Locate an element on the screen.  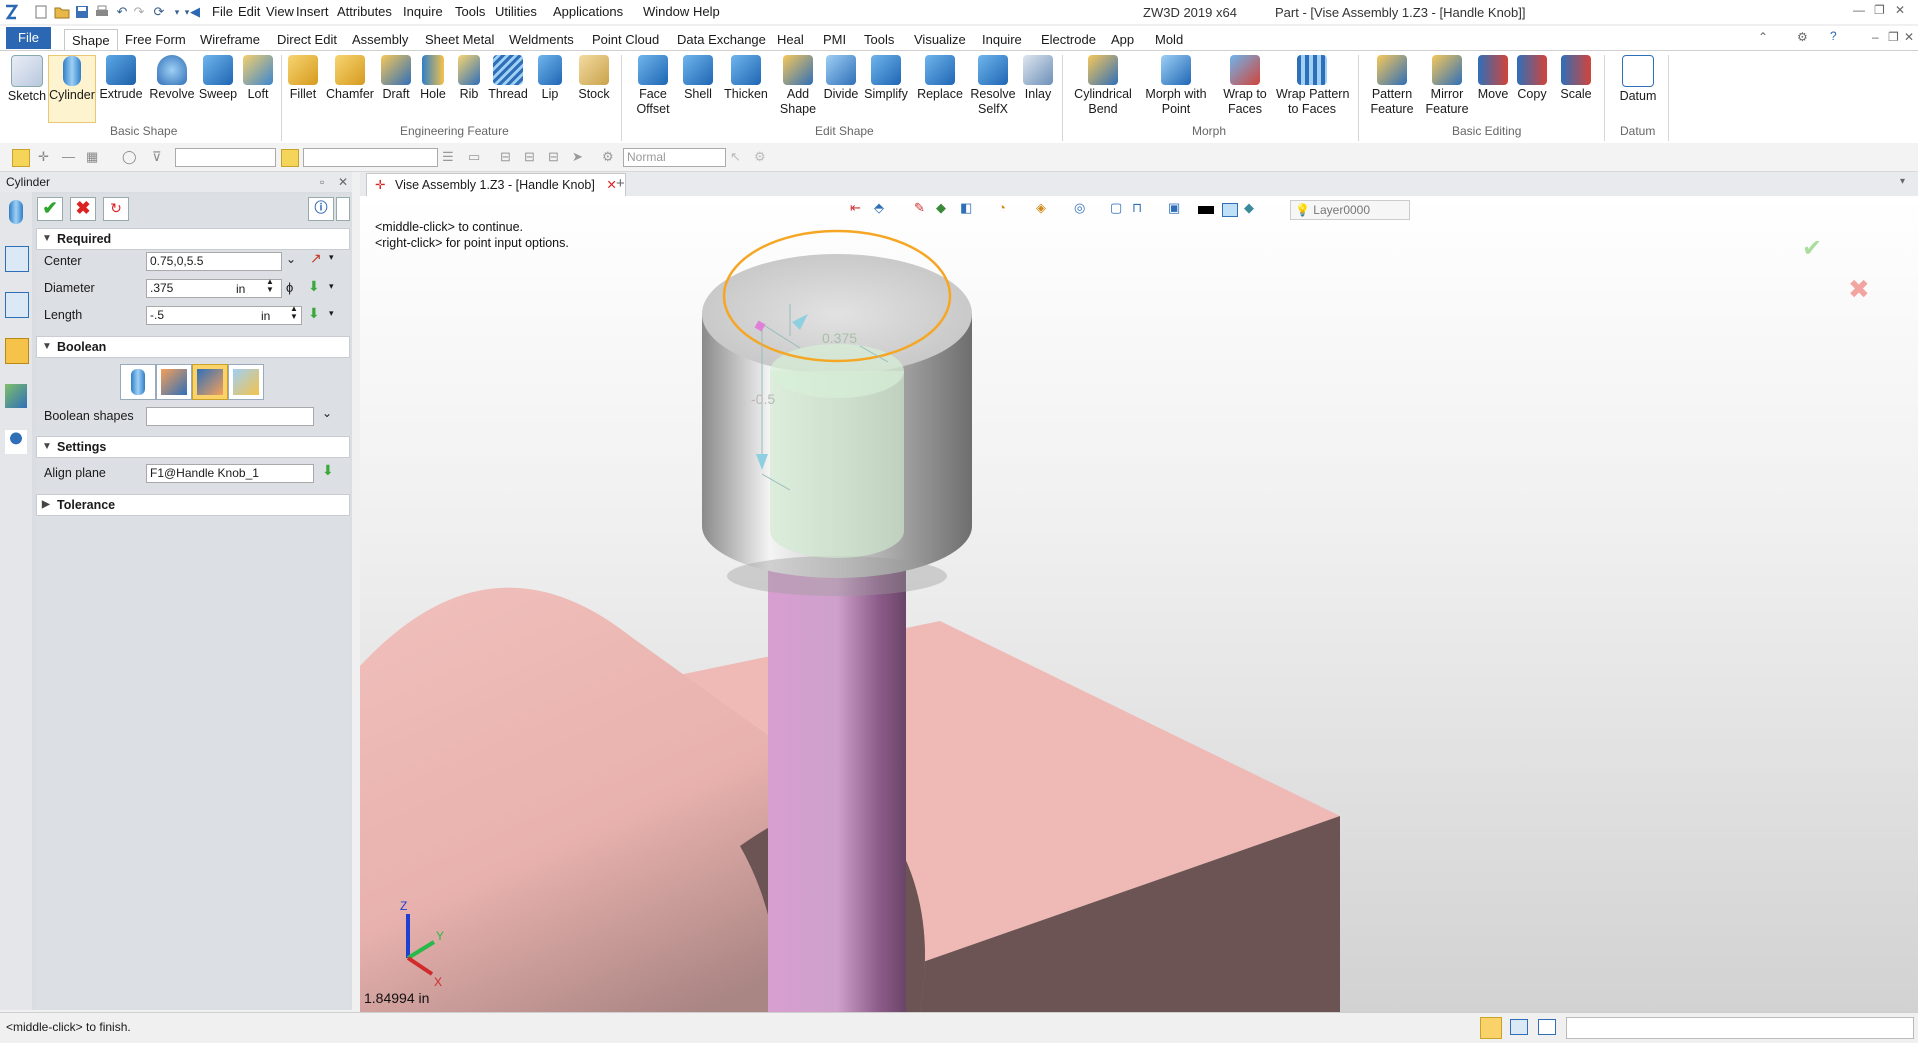
boolean-shapes-input is located at coordinates (230, 416).